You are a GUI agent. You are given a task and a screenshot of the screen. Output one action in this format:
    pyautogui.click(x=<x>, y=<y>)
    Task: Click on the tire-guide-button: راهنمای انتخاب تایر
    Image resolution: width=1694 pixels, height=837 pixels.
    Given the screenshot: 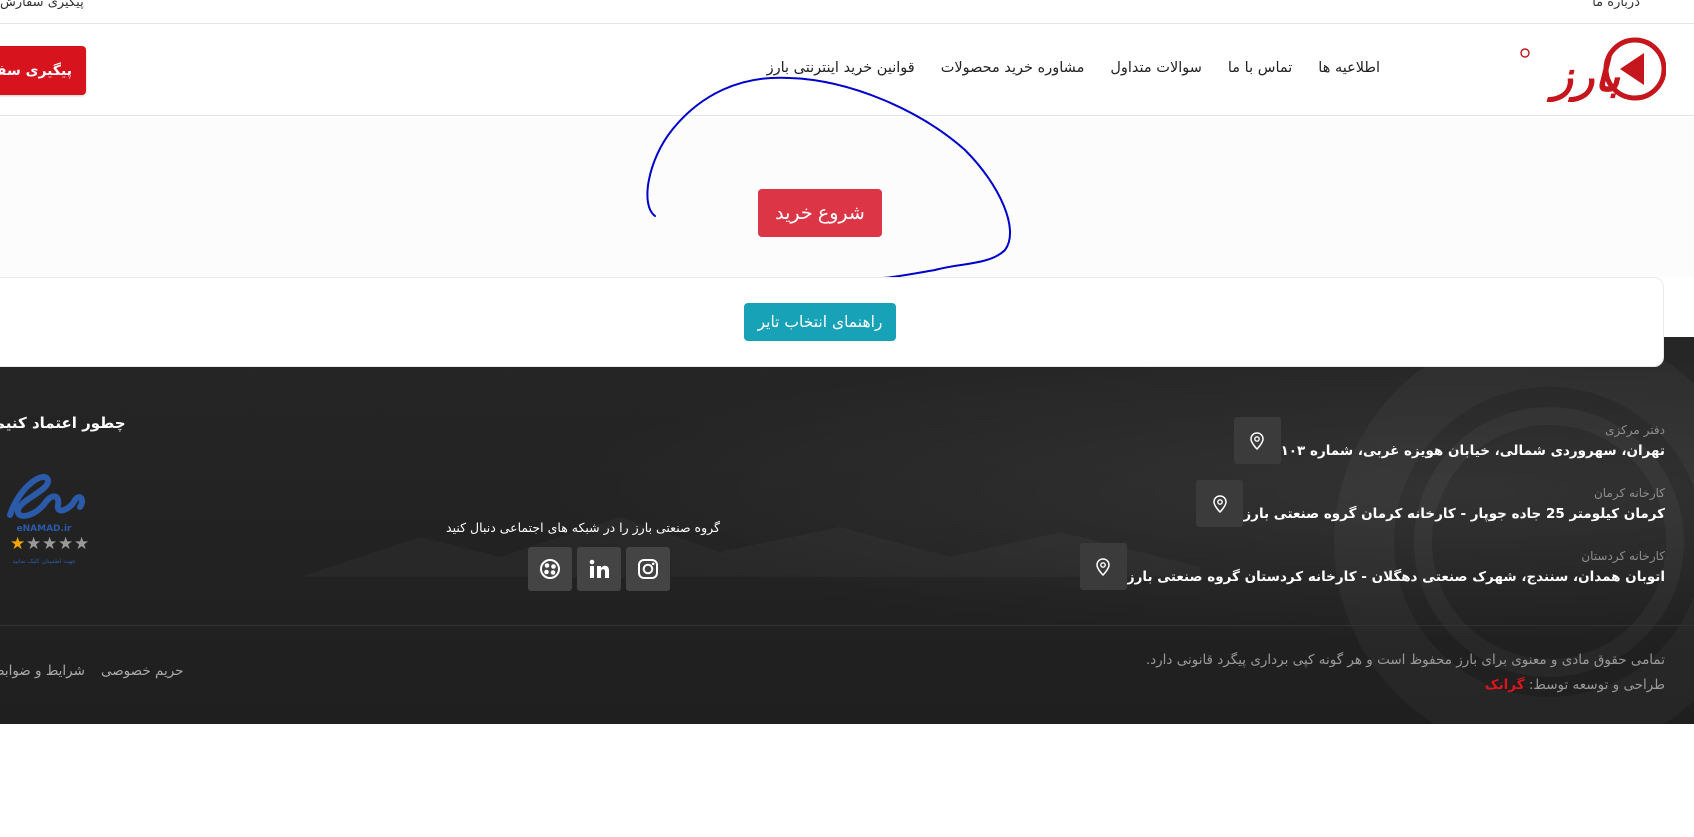 What is the action you would take?
    pyautogui.click(x=820, y=322)
    